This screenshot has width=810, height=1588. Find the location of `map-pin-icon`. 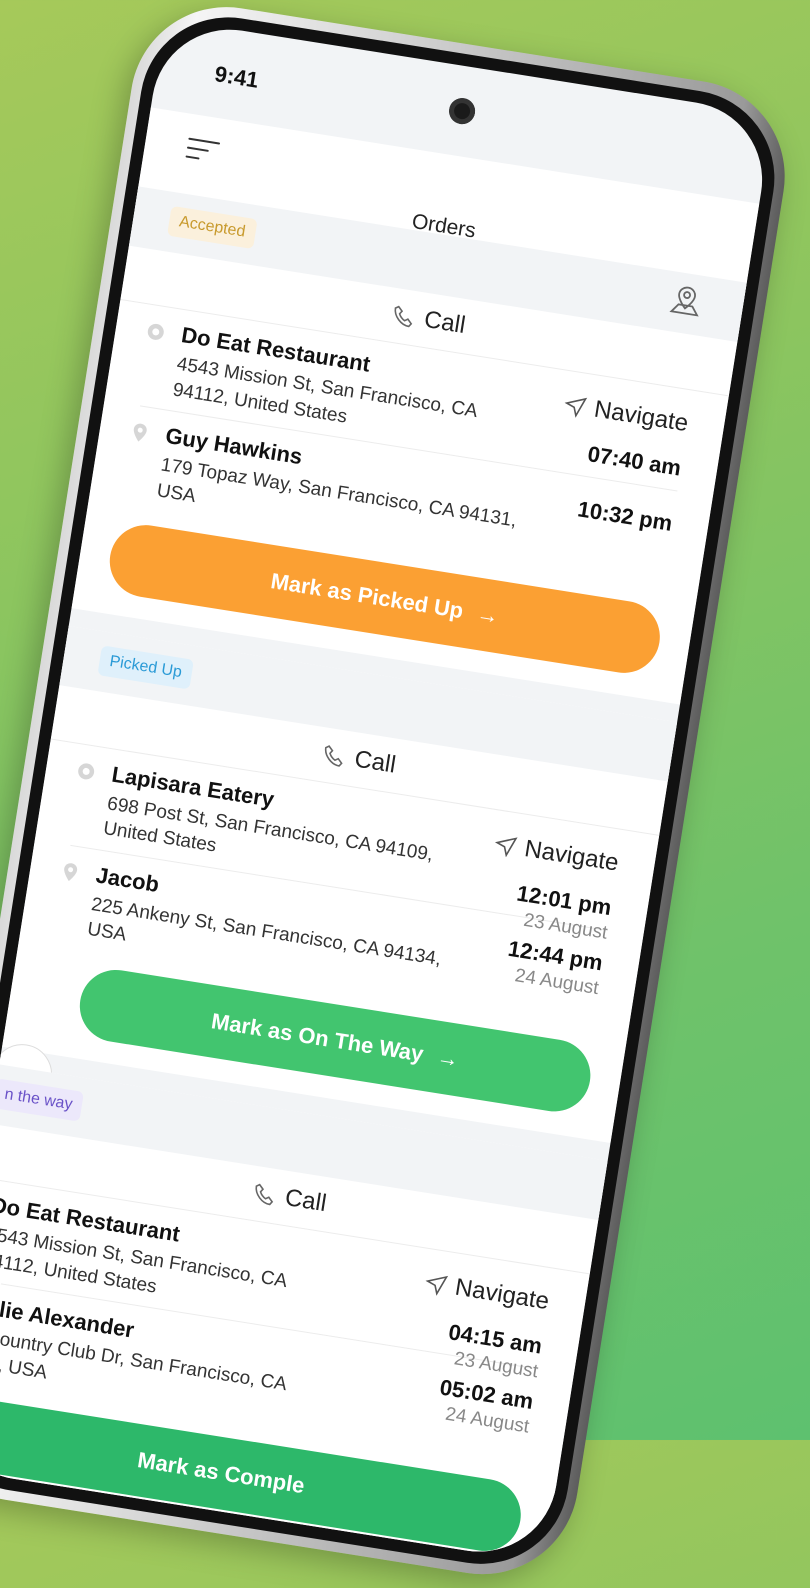

map-pin-icon is located at coordinates (686, 300).